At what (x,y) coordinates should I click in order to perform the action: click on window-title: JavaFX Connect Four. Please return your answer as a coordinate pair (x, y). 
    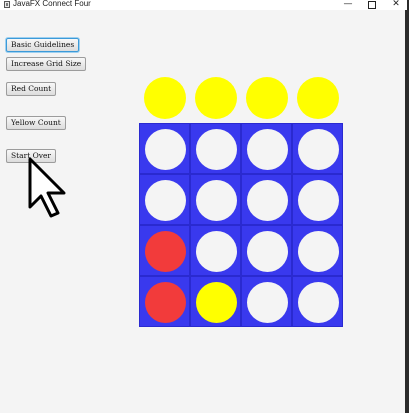
    Looking at the image, I should click on (52, 4).